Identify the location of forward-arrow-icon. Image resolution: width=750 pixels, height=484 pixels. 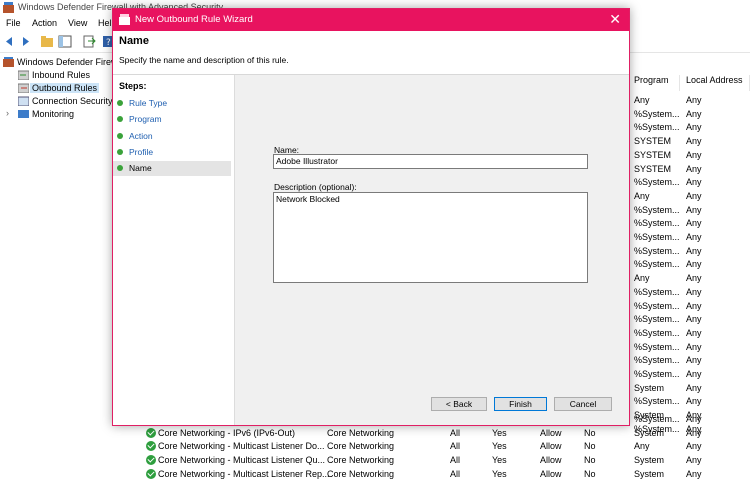
(25, 41).